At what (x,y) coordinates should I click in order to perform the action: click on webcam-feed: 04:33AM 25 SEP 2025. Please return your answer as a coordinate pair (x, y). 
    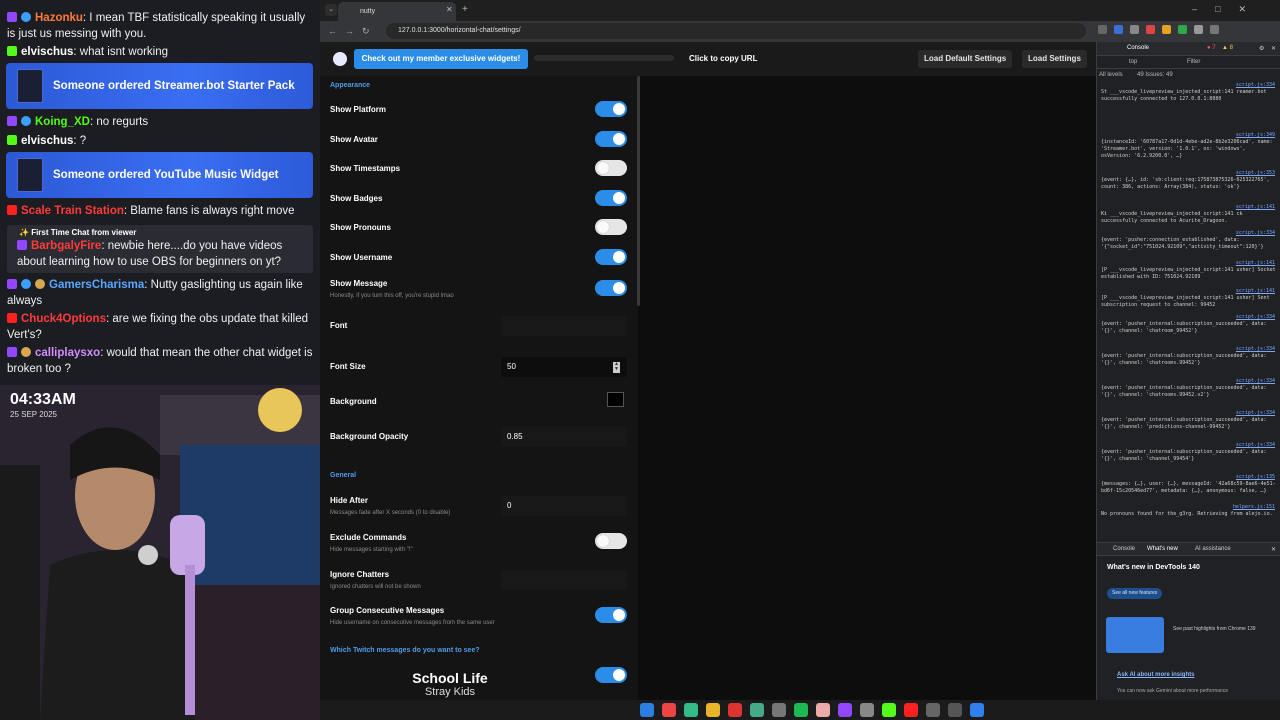
    Looking at the image, I should click on (160, 552).